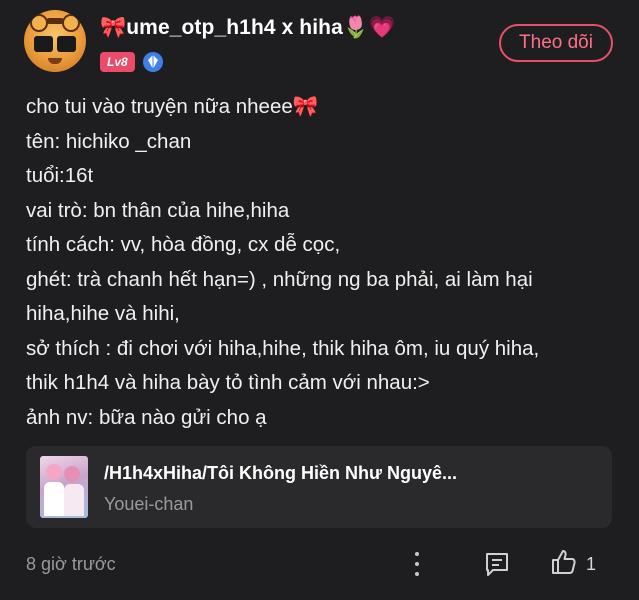 The width and height of the screenshot is (639, 600). What do you see at coordinates (172, 106) in the screenshot?
I see `post-line: cho tui vào truyện nữa nheee🎀` at bounding box center [172, 106].